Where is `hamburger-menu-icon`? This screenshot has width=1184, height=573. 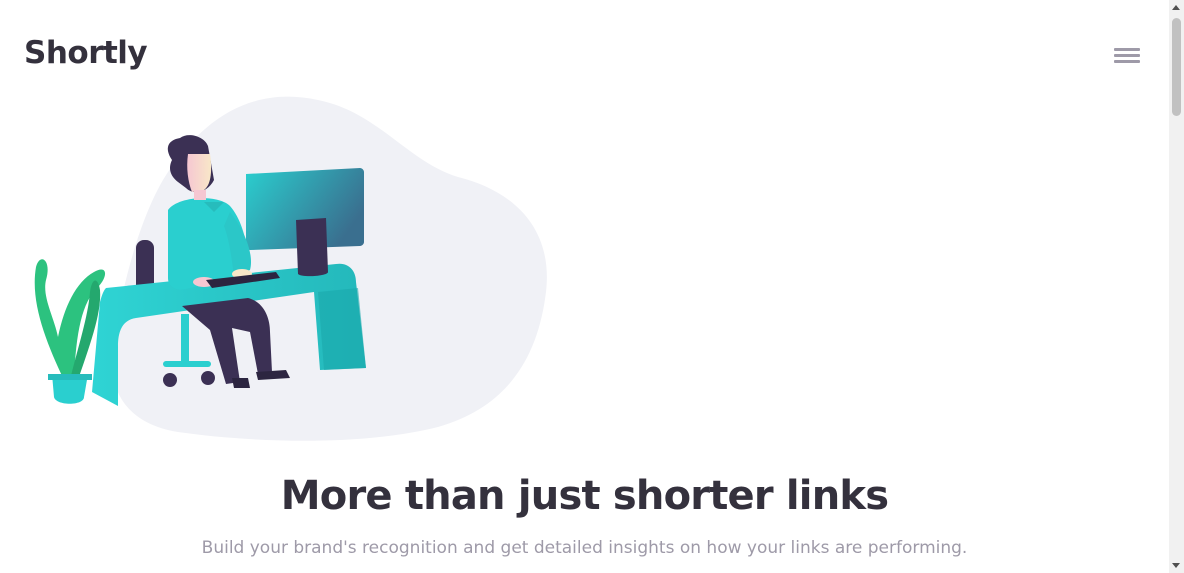
hamburger-menu-icon is located at coordinates (1127, 56).